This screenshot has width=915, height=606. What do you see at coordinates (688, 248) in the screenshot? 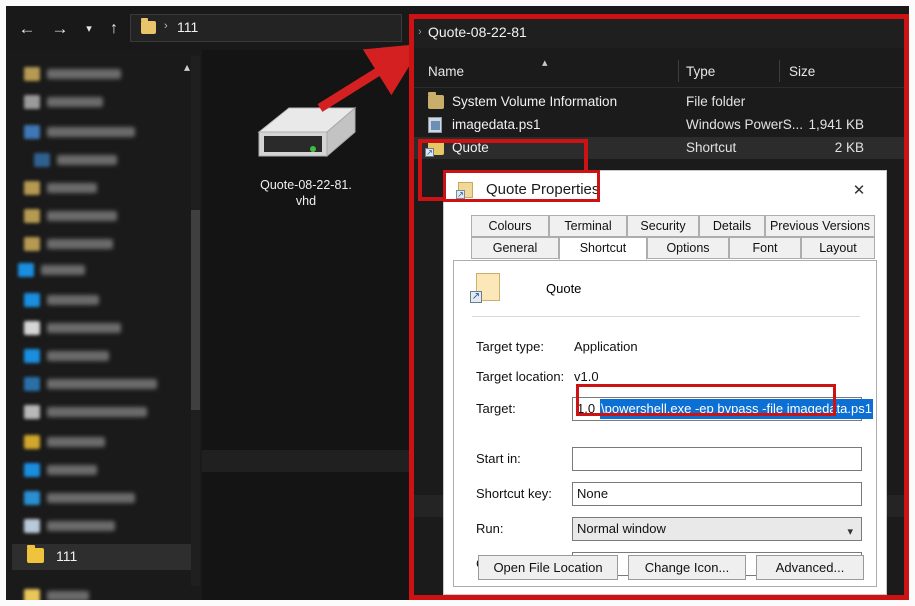
I see `tab-options: Options` at bounding box center [688, 248].